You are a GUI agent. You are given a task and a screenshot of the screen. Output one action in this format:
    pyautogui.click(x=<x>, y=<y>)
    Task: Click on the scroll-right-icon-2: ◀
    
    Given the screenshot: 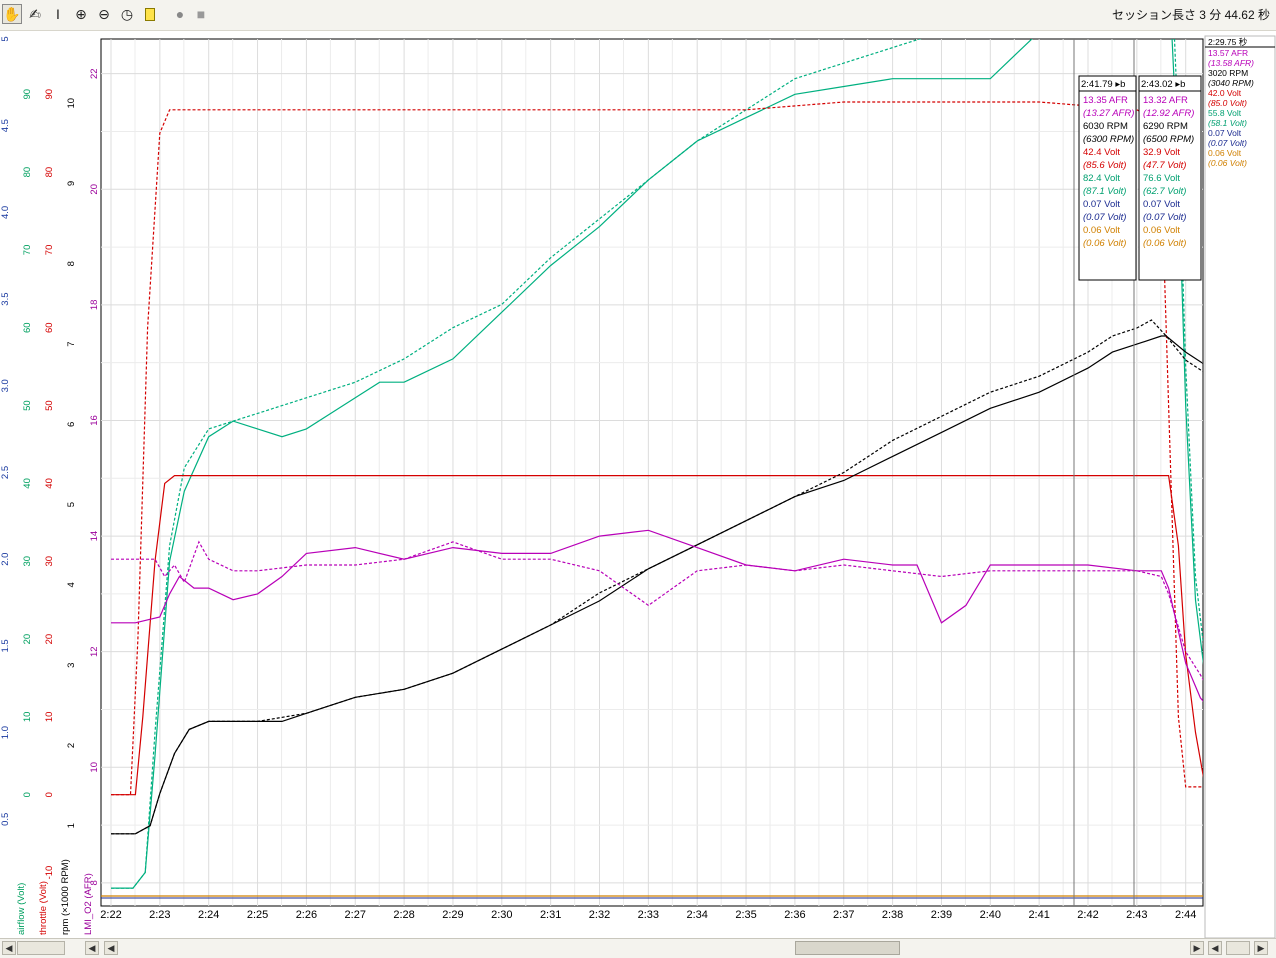 What is the action you would take?
    pyautogui.click(x=1215, y=948)
    